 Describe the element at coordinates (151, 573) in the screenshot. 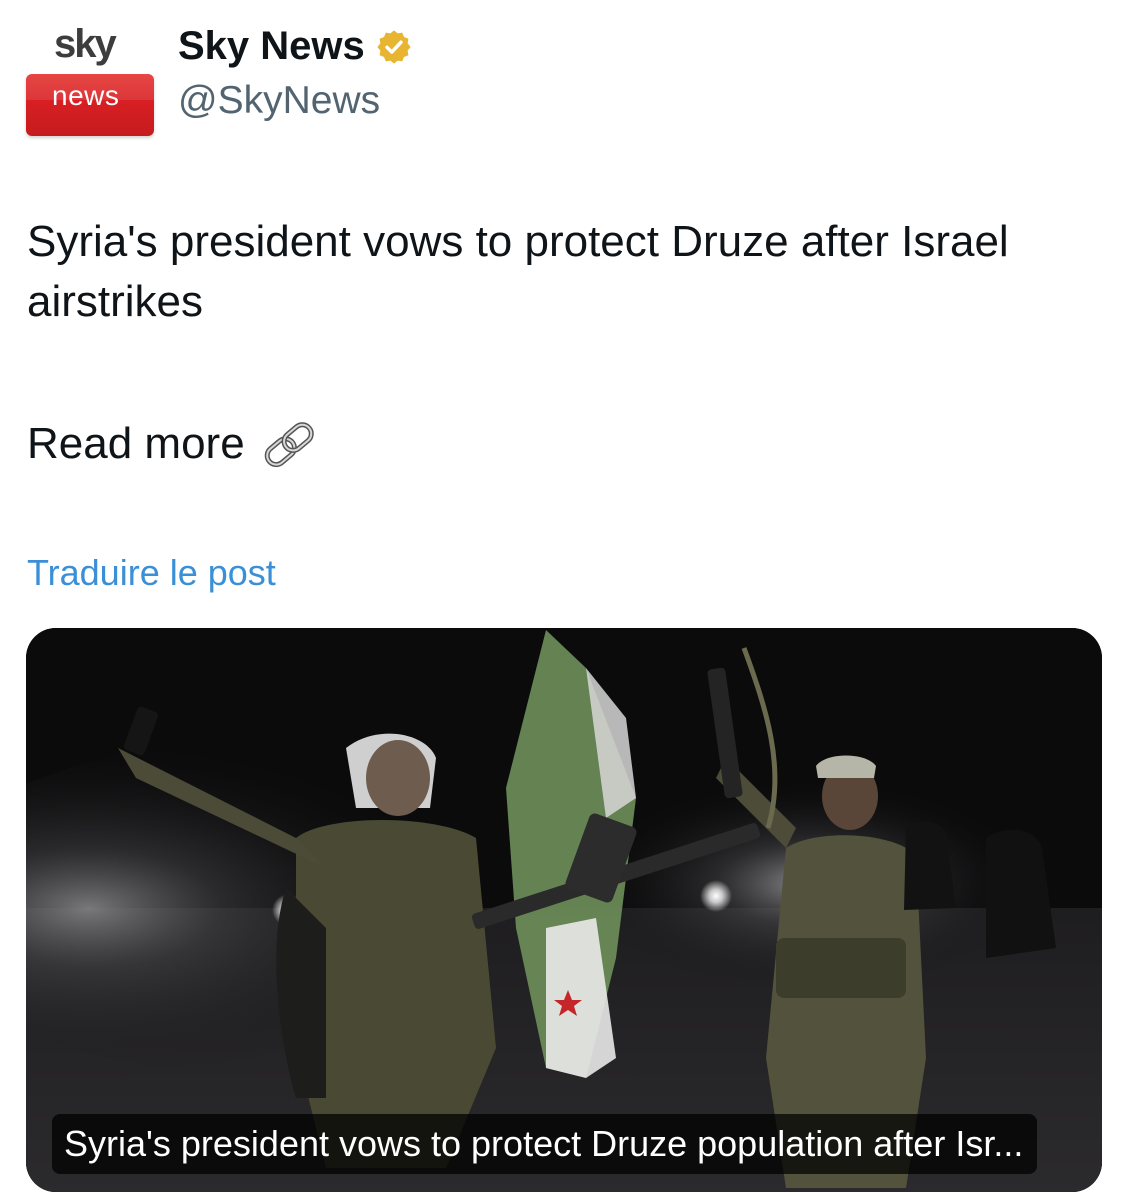

I see `translate-post-link: Traduire le post` at that location.